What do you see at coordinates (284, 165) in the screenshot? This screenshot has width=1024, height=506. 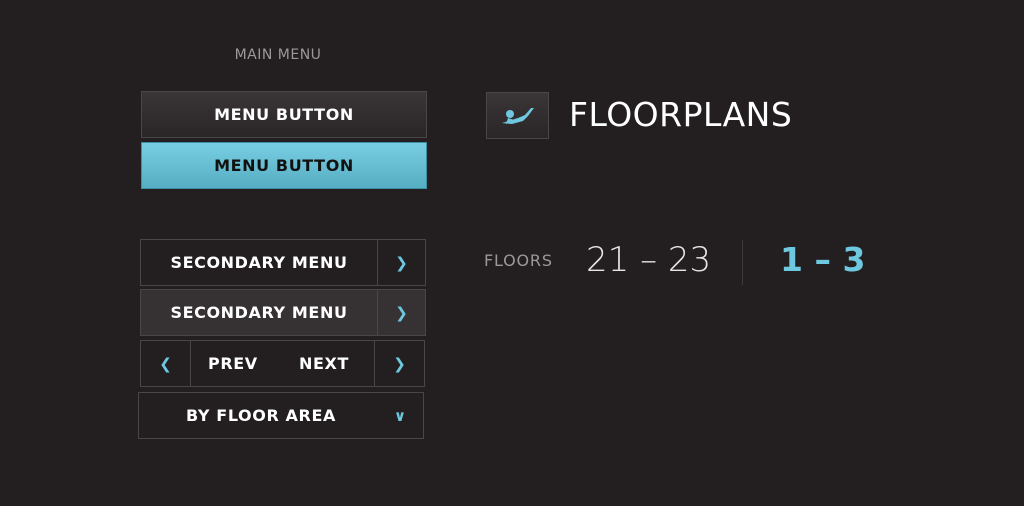 I see `menu-button-active: MENU BUTTON` at bounding box center [284, 165].